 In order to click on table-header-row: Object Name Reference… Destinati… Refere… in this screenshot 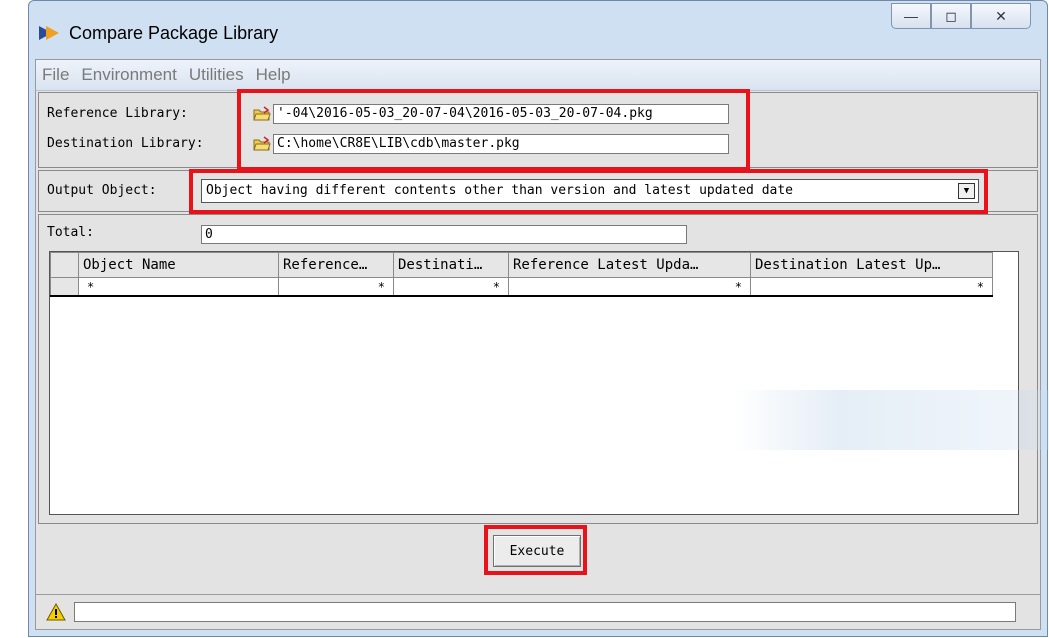, I will do `click(521, 265)`.